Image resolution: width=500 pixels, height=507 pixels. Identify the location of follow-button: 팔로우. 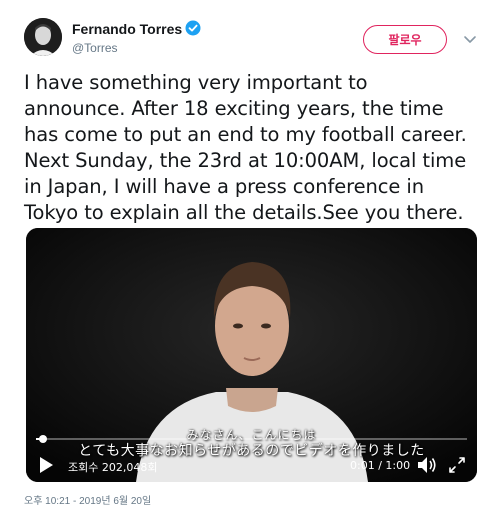
(405, 39).